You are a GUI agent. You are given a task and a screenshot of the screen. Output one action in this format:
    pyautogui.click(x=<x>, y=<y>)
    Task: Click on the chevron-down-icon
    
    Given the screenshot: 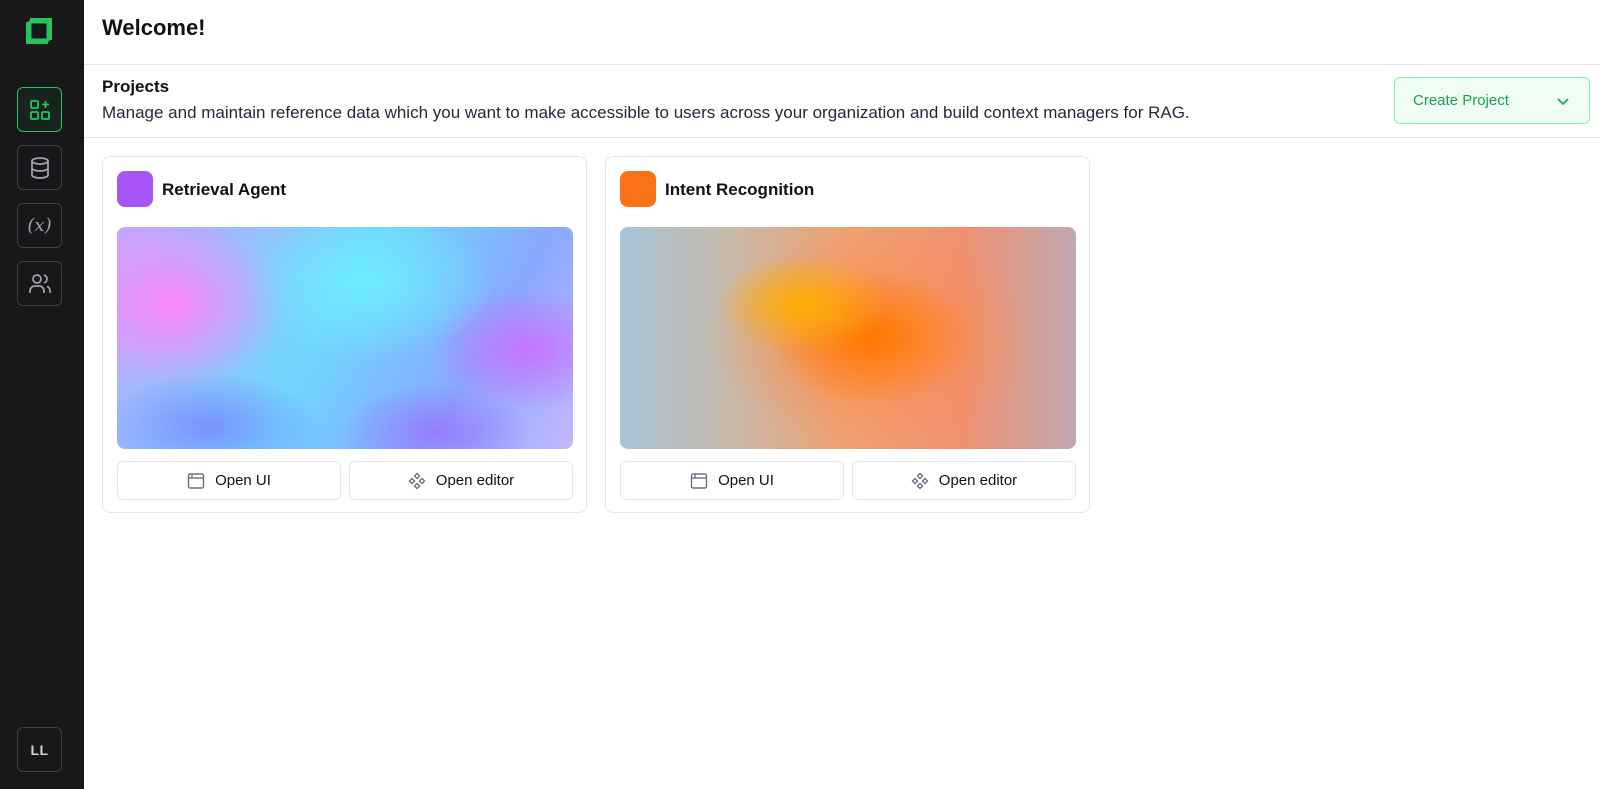 What is the action you would take?
    pyautogui.click(x=1563, y=101)
    